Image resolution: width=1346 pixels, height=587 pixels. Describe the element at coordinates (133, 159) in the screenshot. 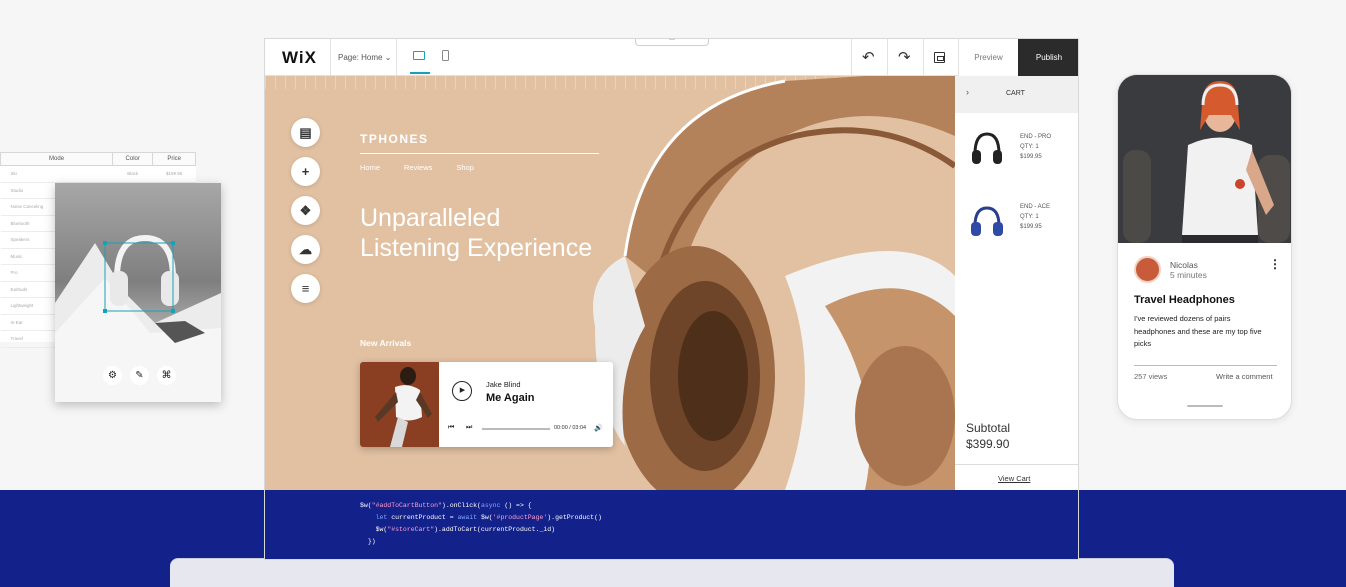

I see `column-header-color: Color` at that location.